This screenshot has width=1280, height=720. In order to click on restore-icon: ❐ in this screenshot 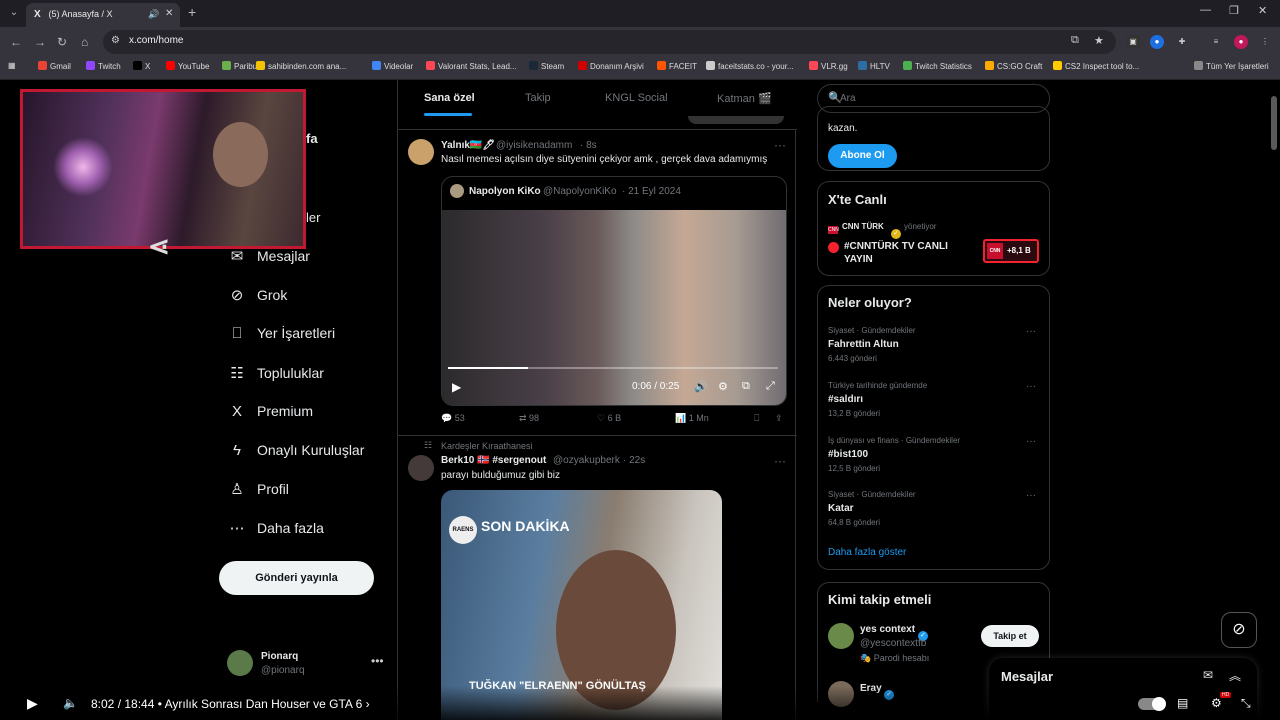, I will do `click(1234, 10)`.